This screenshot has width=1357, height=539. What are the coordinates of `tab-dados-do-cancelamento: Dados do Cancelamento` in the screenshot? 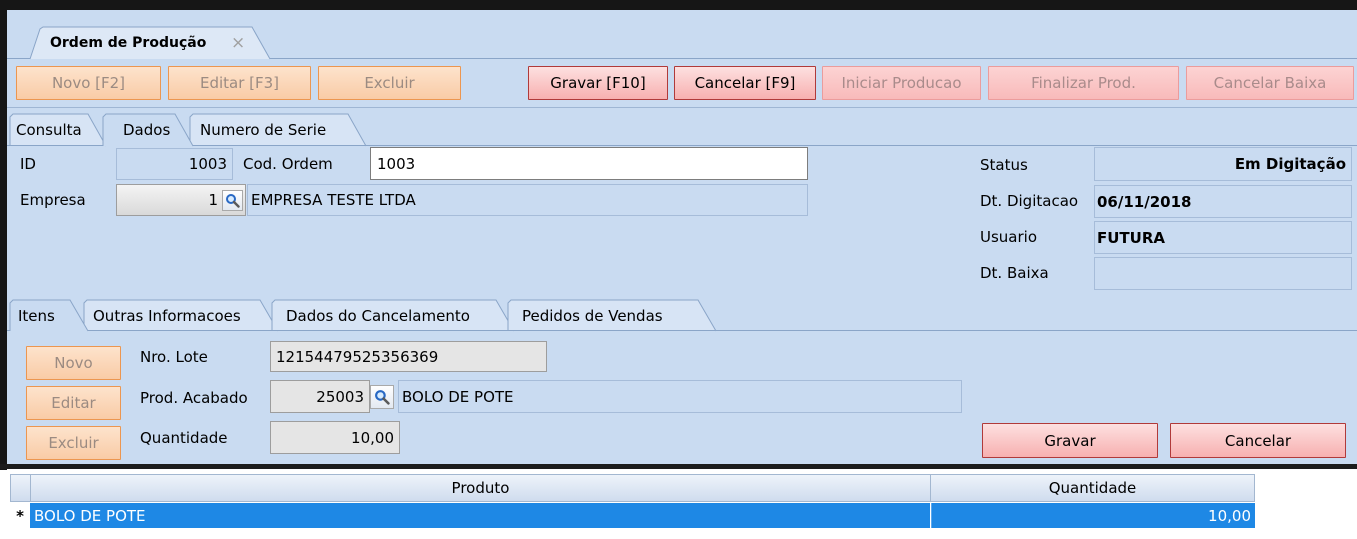 It's located at (393, 315).